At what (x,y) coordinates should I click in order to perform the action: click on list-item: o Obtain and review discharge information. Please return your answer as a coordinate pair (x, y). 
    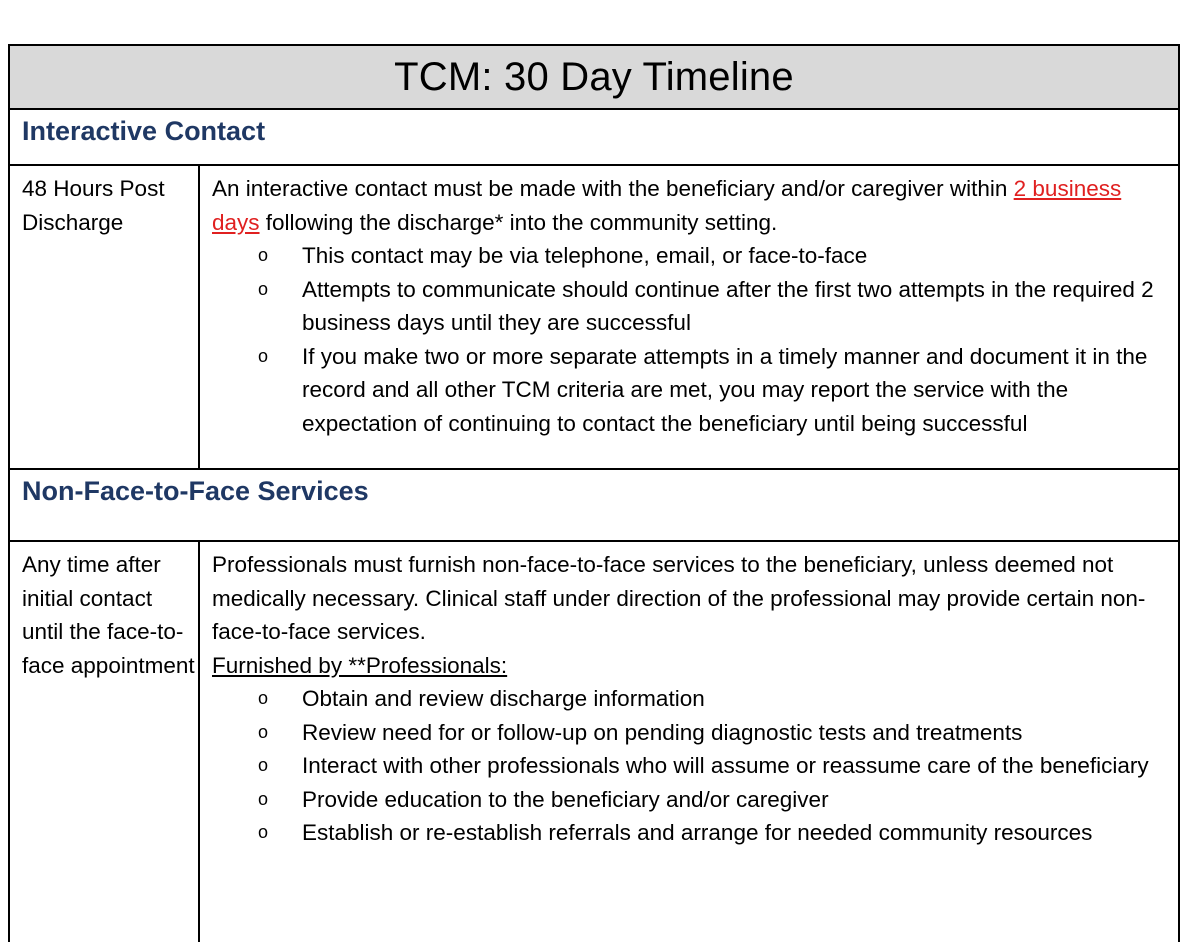
    Looking at the image, I should click on (690, 699).